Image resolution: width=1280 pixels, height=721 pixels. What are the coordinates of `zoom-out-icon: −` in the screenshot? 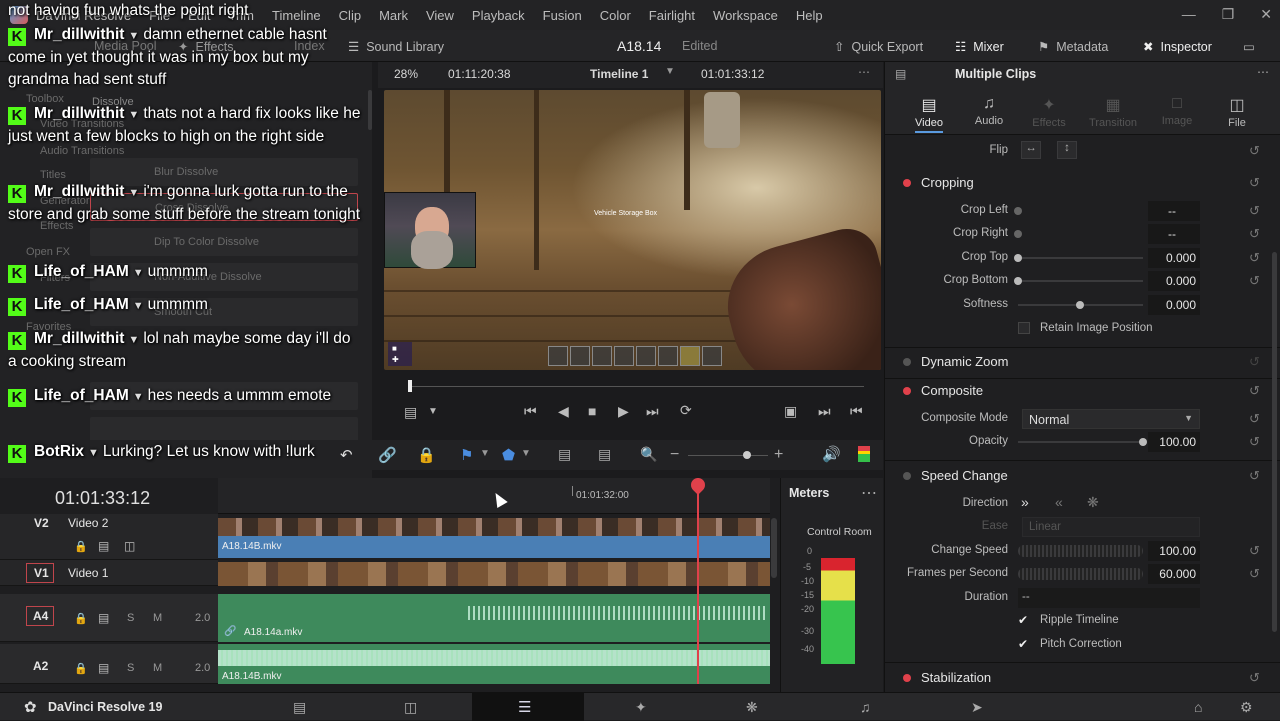 It's located at (674, 455).